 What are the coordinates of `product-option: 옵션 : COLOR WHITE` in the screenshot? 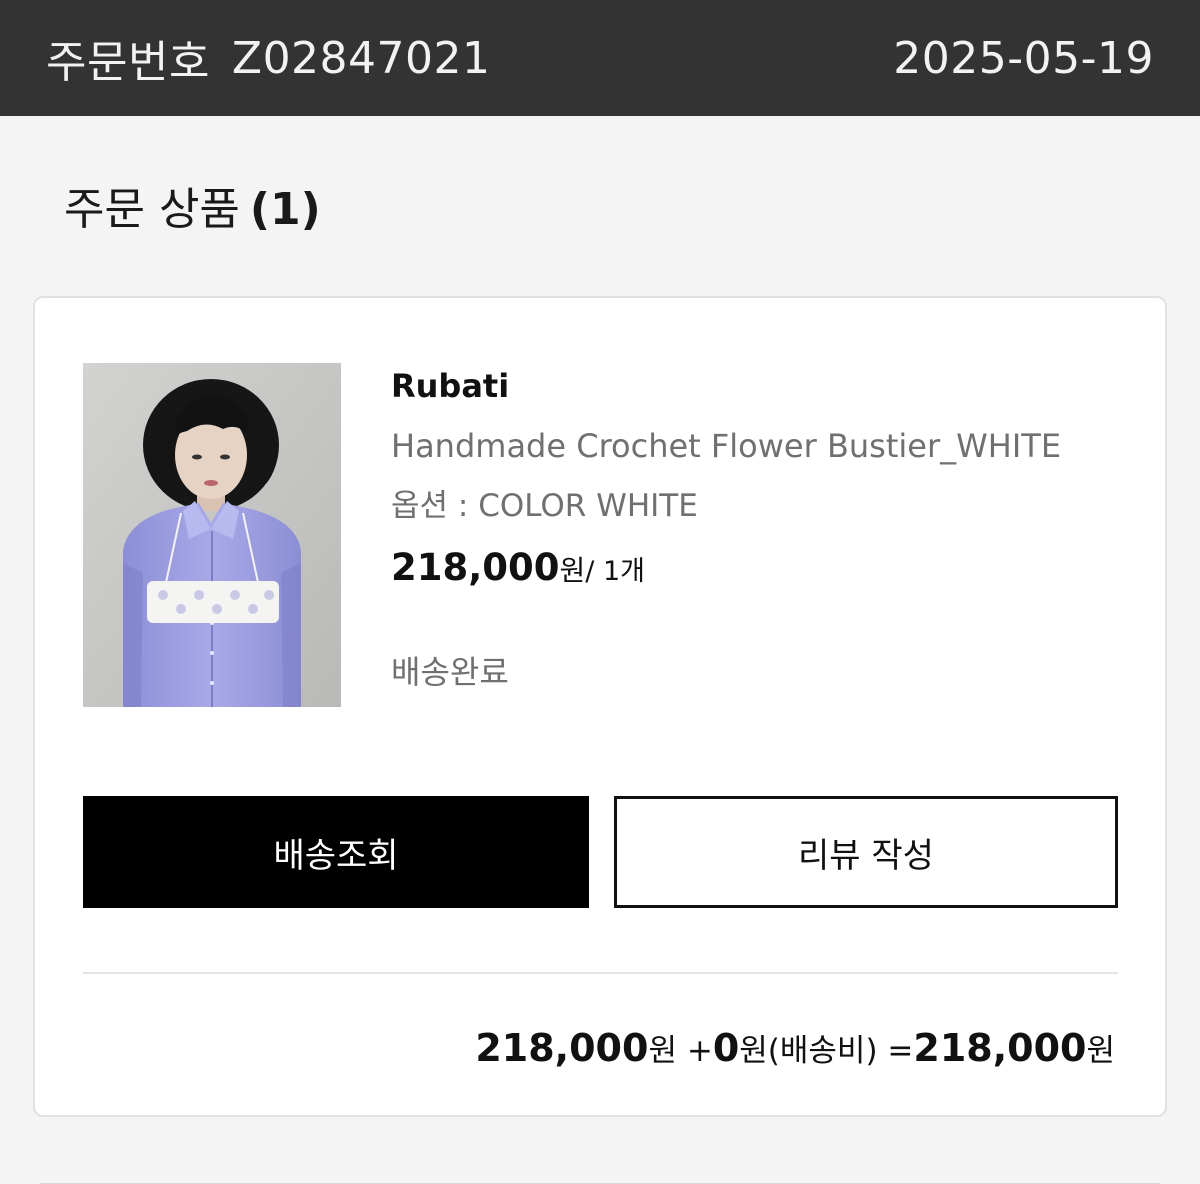 It's located at (544, 506).